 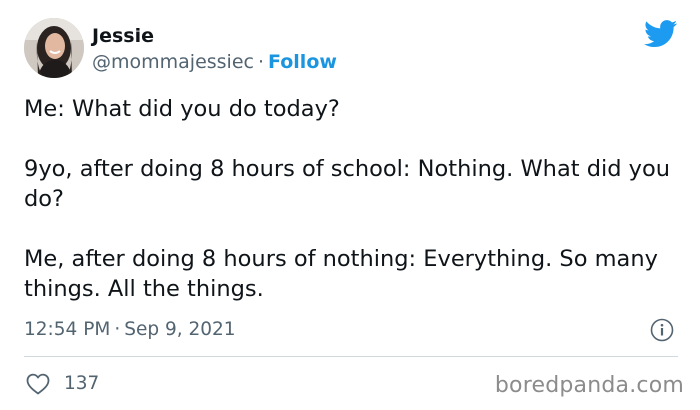 I want to click on tweet-time: 12:54 PM, so click(x=67, y=329).